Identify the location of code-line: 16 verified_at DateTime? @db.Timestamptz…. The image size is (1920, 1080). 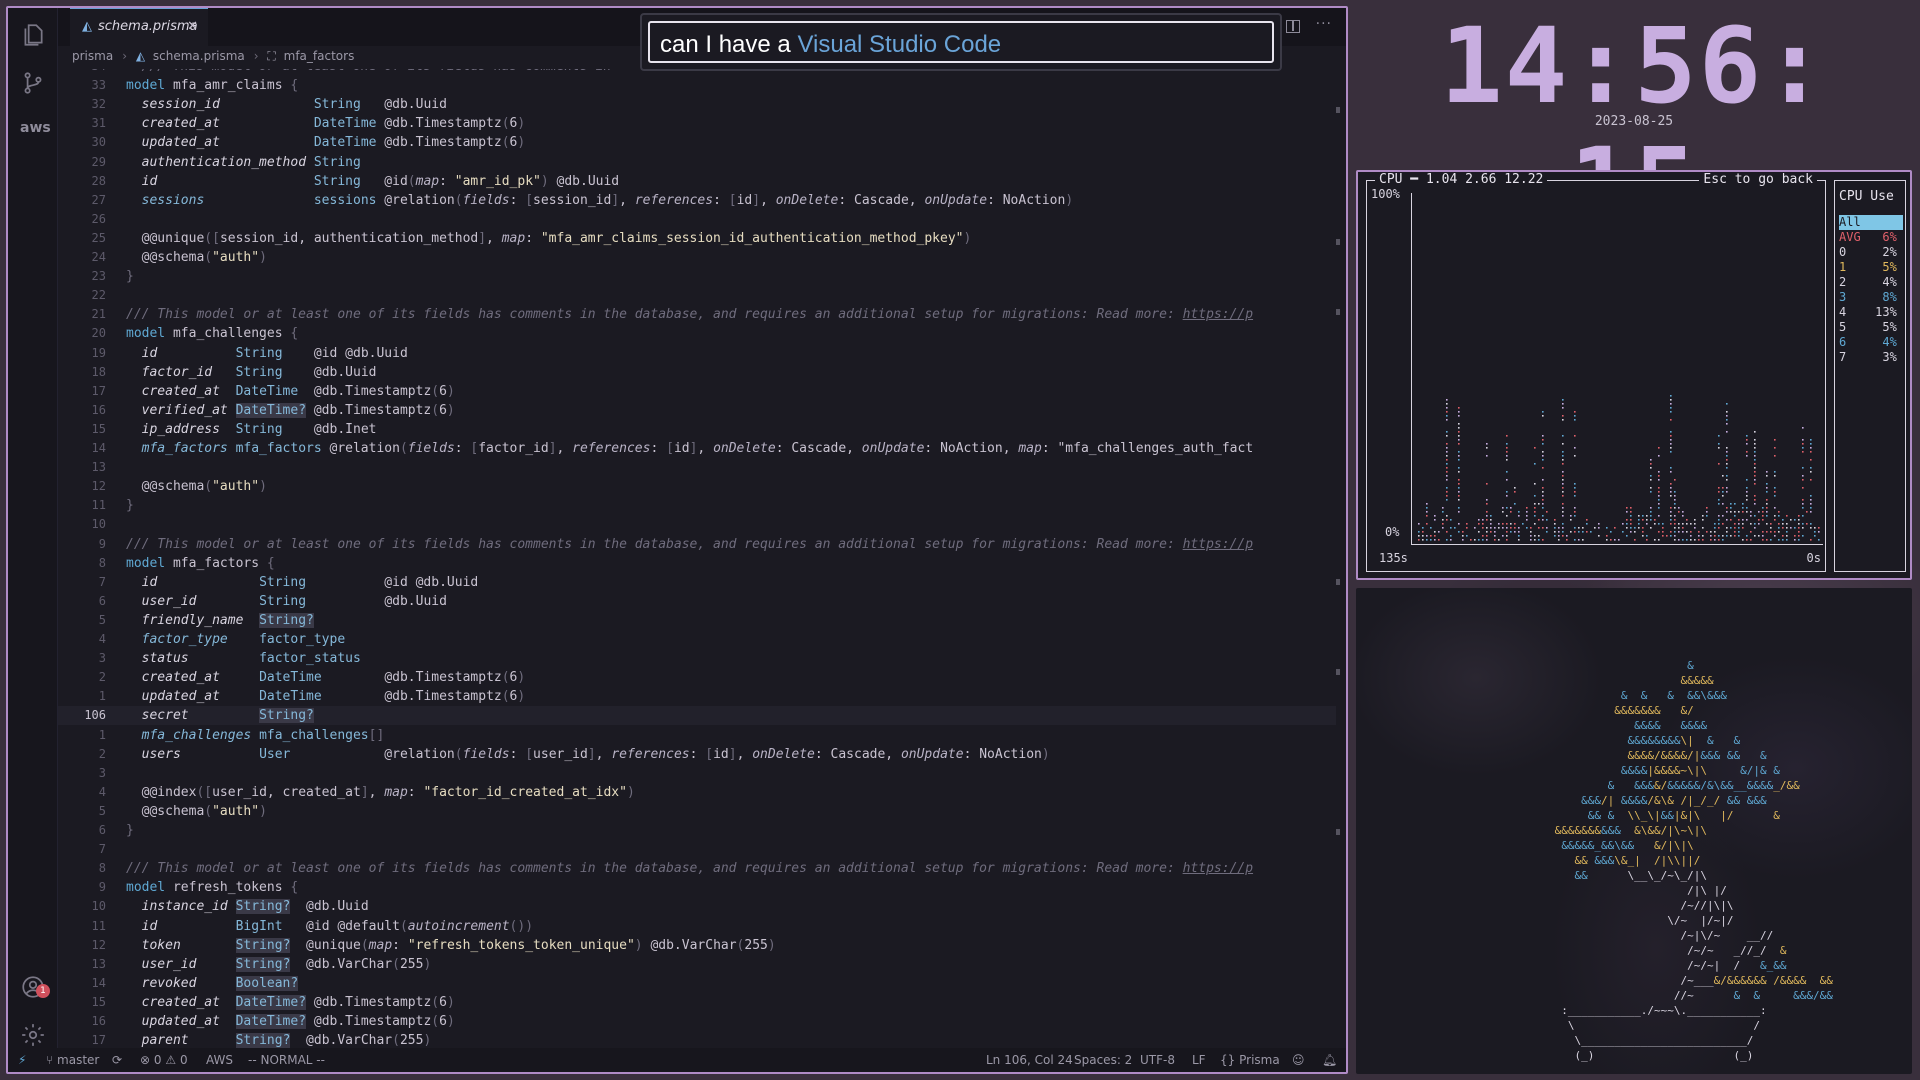
(697, 410).